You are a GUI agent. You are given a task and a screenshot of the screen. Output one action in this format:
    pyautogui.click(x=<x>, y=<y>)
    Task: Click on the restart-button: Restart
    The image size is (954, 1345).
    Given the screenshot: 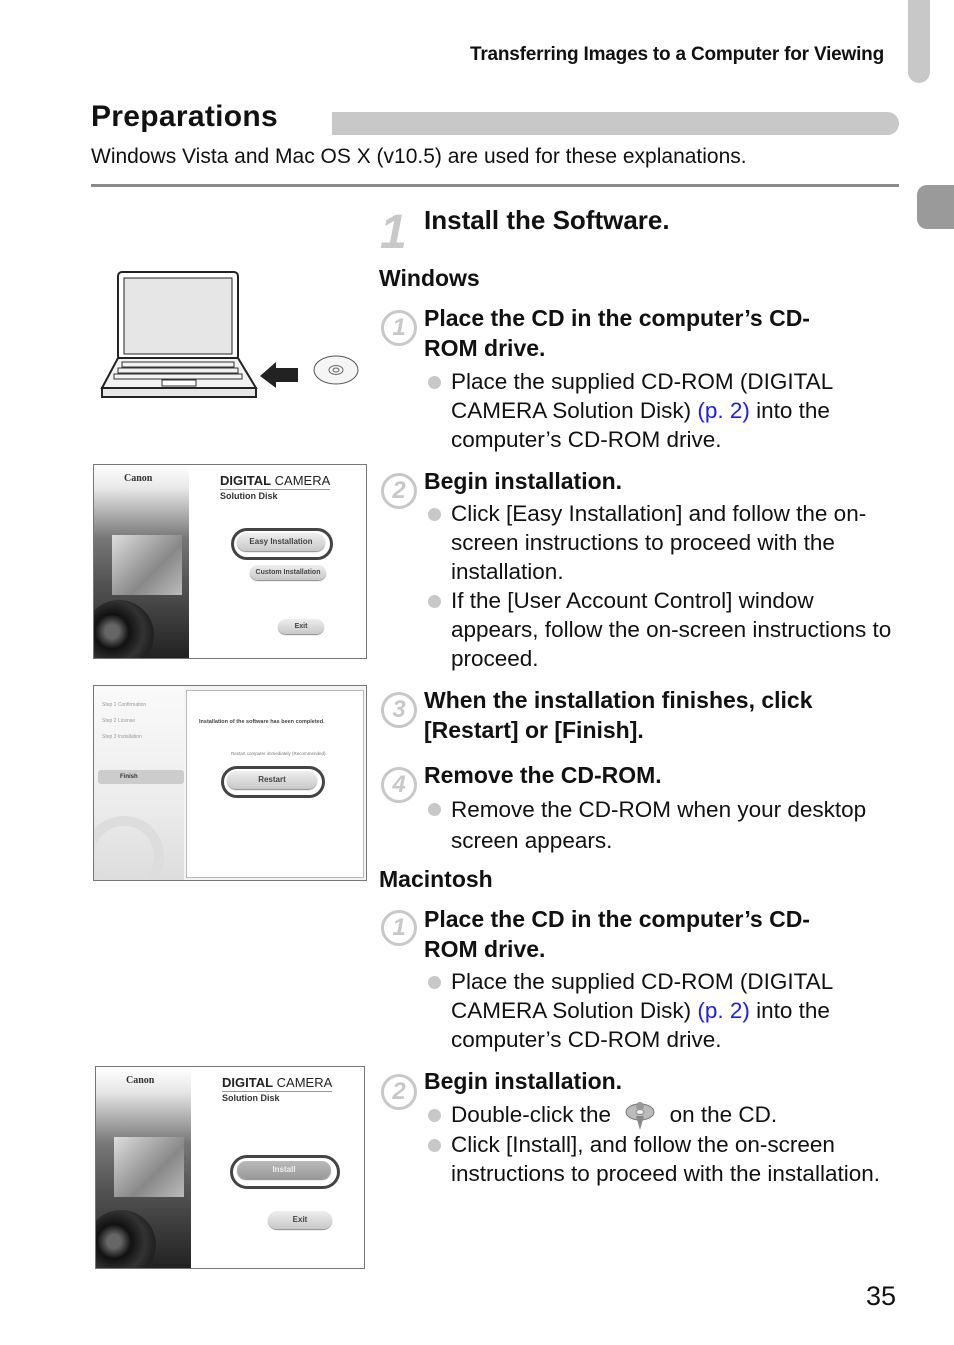 What is the action you would take?
    pyautogui.click(x=272, y=780)
    